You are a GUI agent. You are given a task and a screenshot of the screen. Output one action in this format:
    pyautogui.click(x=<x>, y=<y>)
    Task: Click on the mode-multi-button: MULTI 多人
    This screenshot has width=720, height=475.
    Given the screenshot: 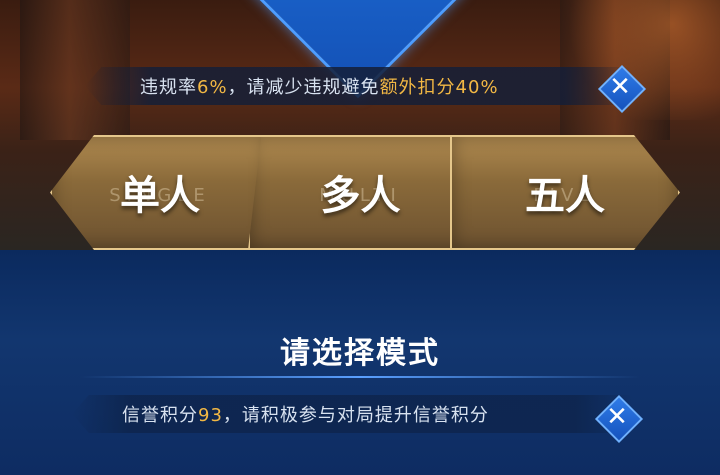 What is the action you would take?
    pyautogui.click(x=360, y=192)
    